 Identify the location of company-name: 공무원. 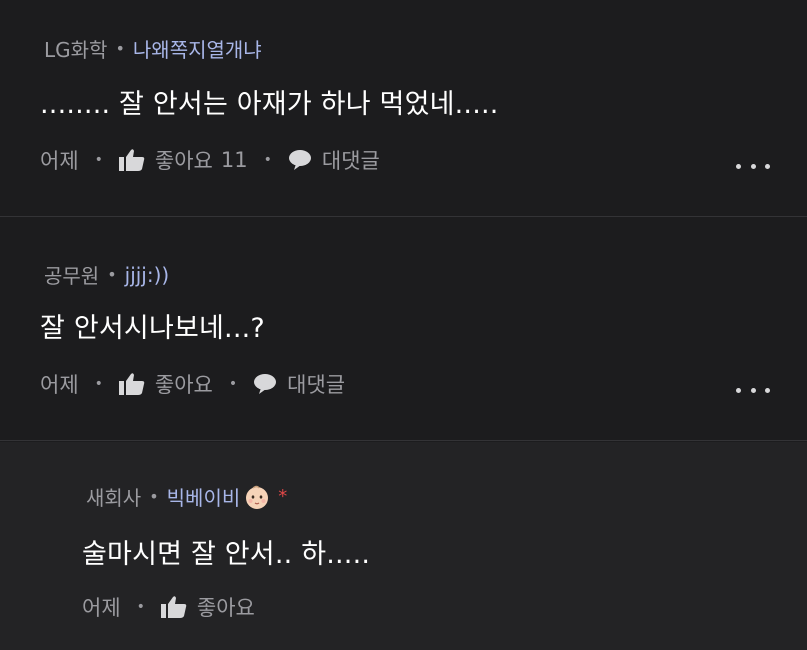
(72, 276).